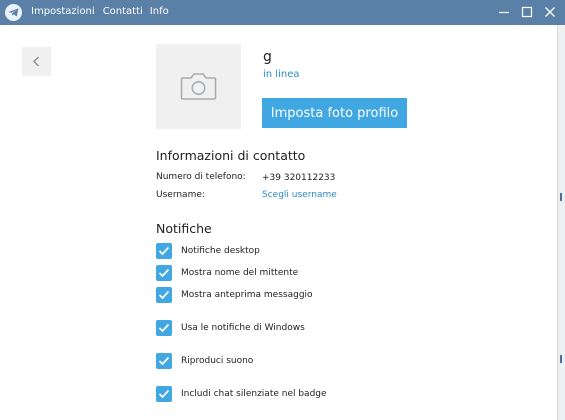  I want to click on choose-username-link: Scegli username, so click(299, 195).